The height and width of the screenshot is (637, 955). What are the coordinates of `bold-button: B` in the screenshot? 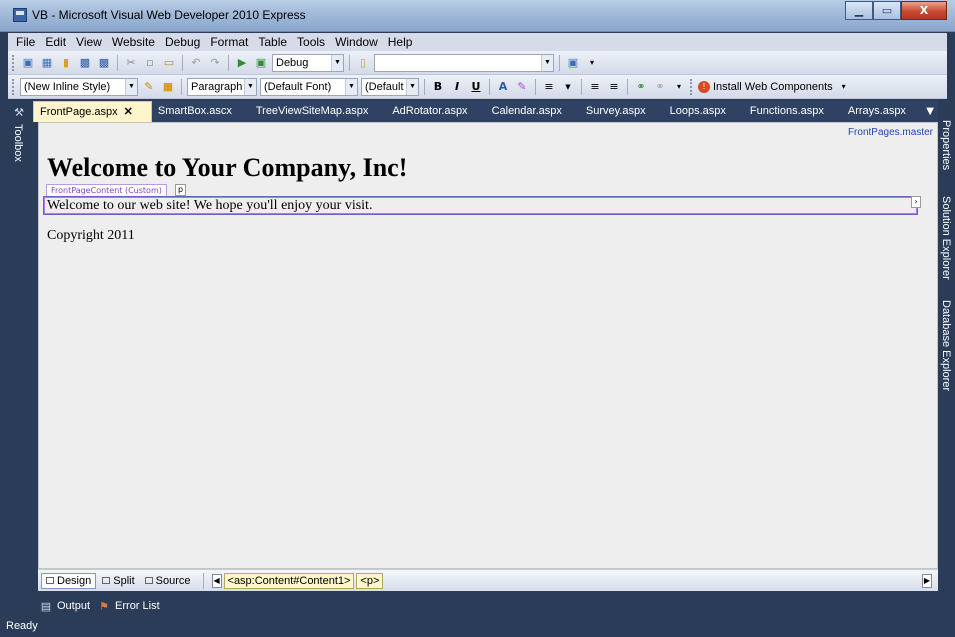 It's located at (438, 87).